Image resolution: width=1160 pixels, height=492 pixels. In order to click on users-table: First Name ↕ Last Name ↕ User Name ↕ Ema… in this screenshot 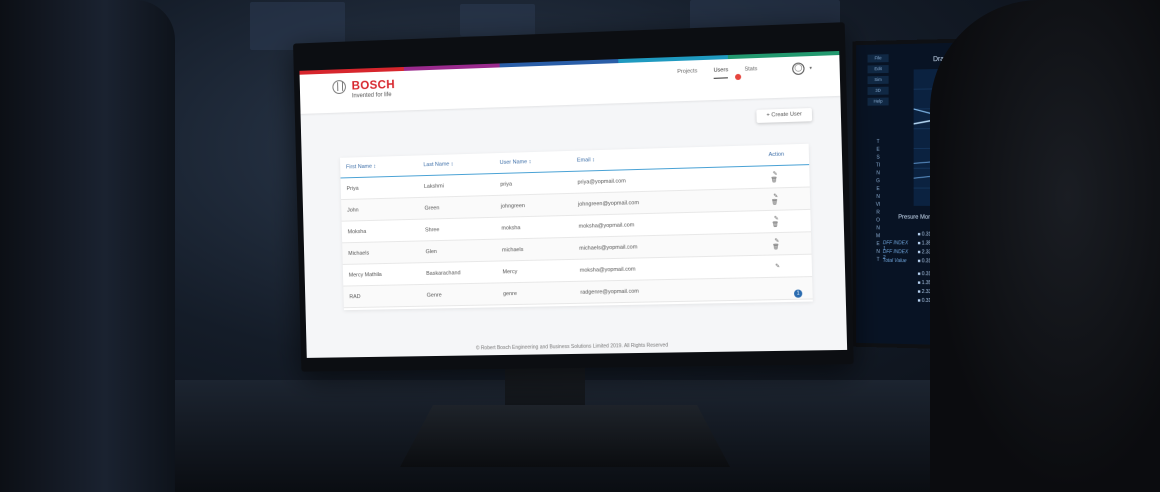, I will do `click(576, 227)`.